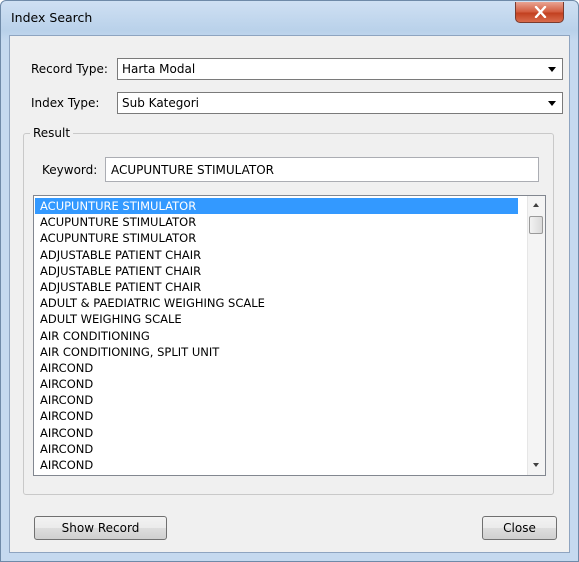 The image size is (579, 562). I want to click on record-type-value: Harta Modal, so click(159, 69).